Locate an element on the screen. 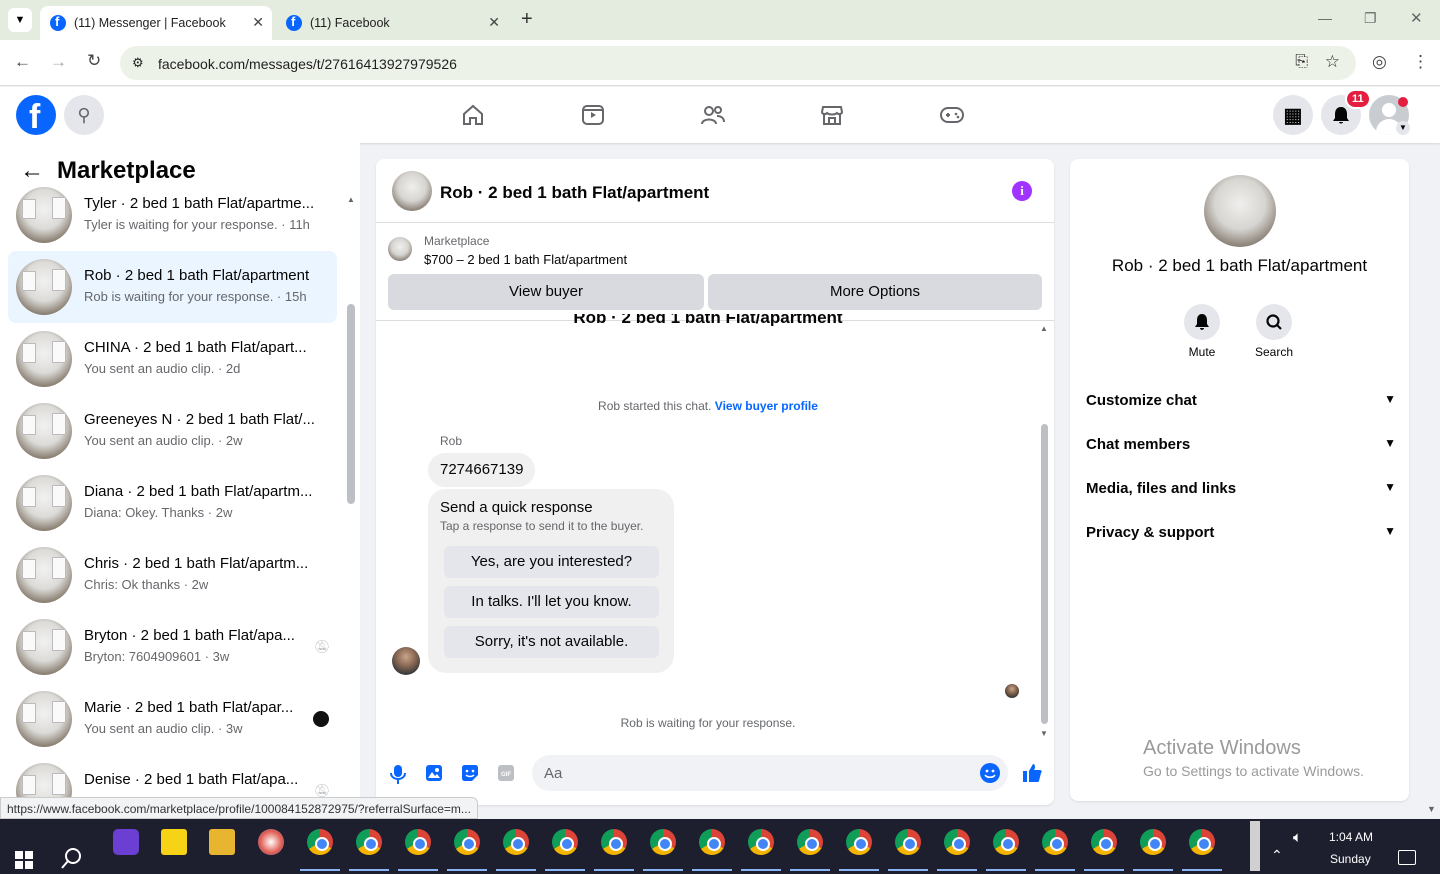 The height and width of the screenshot is (874, 1440). account-chevron-down-icon: ▼ is located at coordinates (1403, 128).